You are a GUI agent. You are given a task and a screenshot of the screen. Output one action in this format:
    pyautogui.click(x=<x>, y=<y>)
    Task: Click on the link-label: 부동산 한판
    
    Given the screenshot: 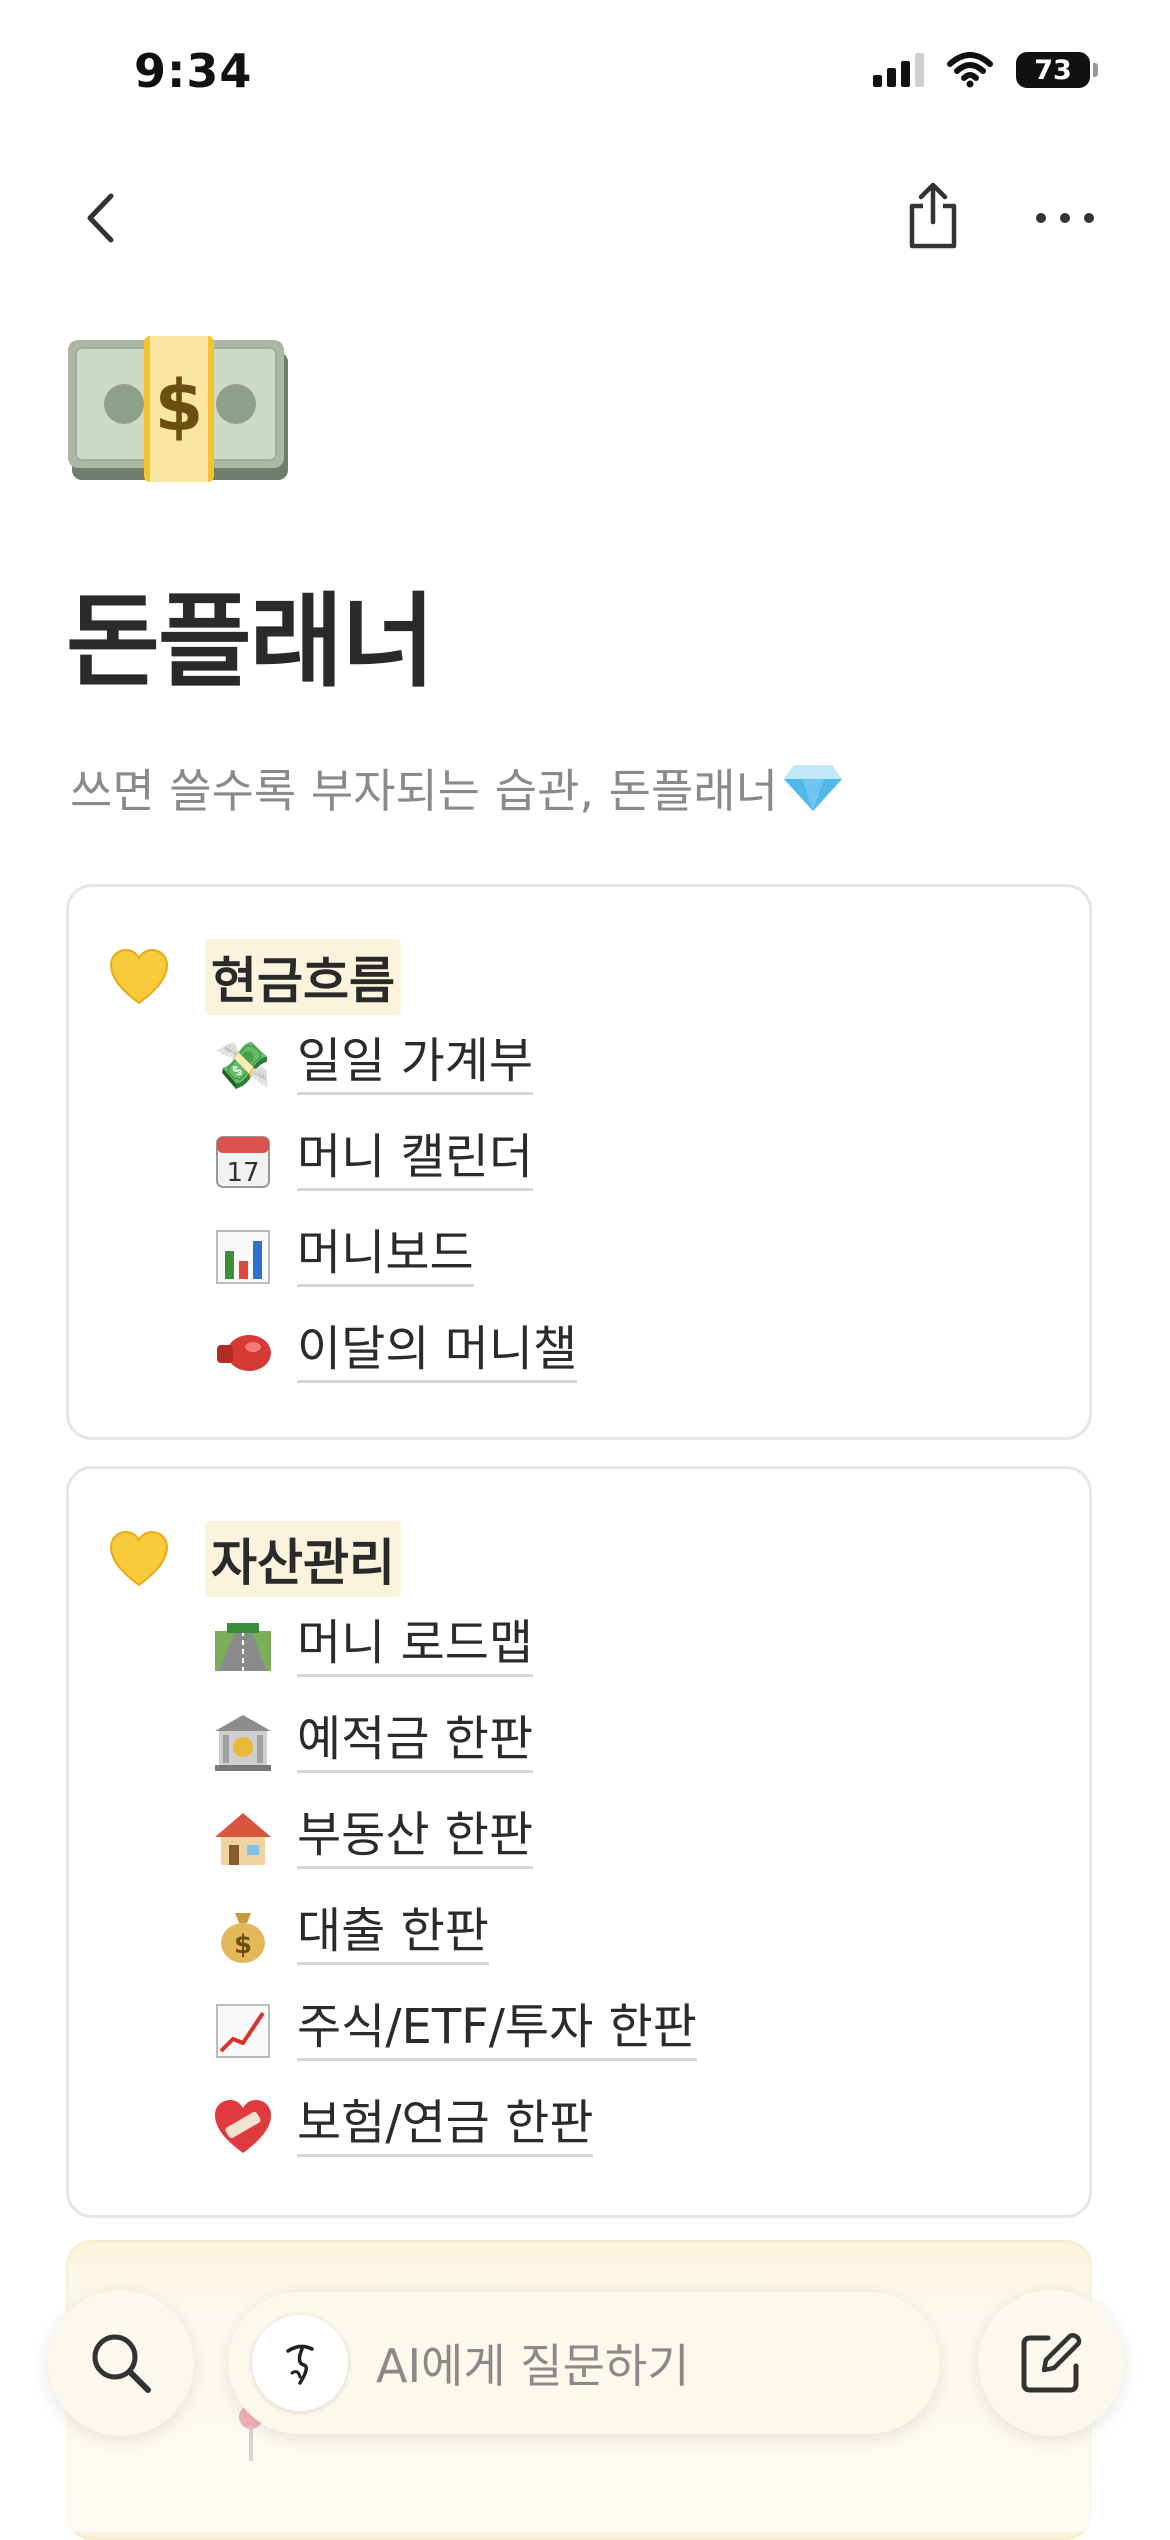 What is the action you would take?
    pyautogui.click(x=415, y=1839)
    